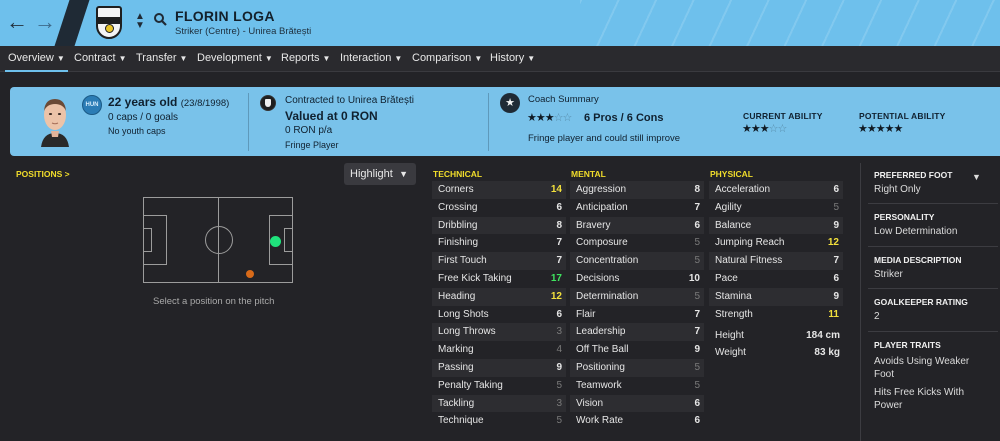 Image resolution: width=1000 pixels, height=441 pixels. What do you see at coordinates (602, 350) in the screenshot?
I see `attribute-name: Off The Ball` at bounding box center [602, 350].